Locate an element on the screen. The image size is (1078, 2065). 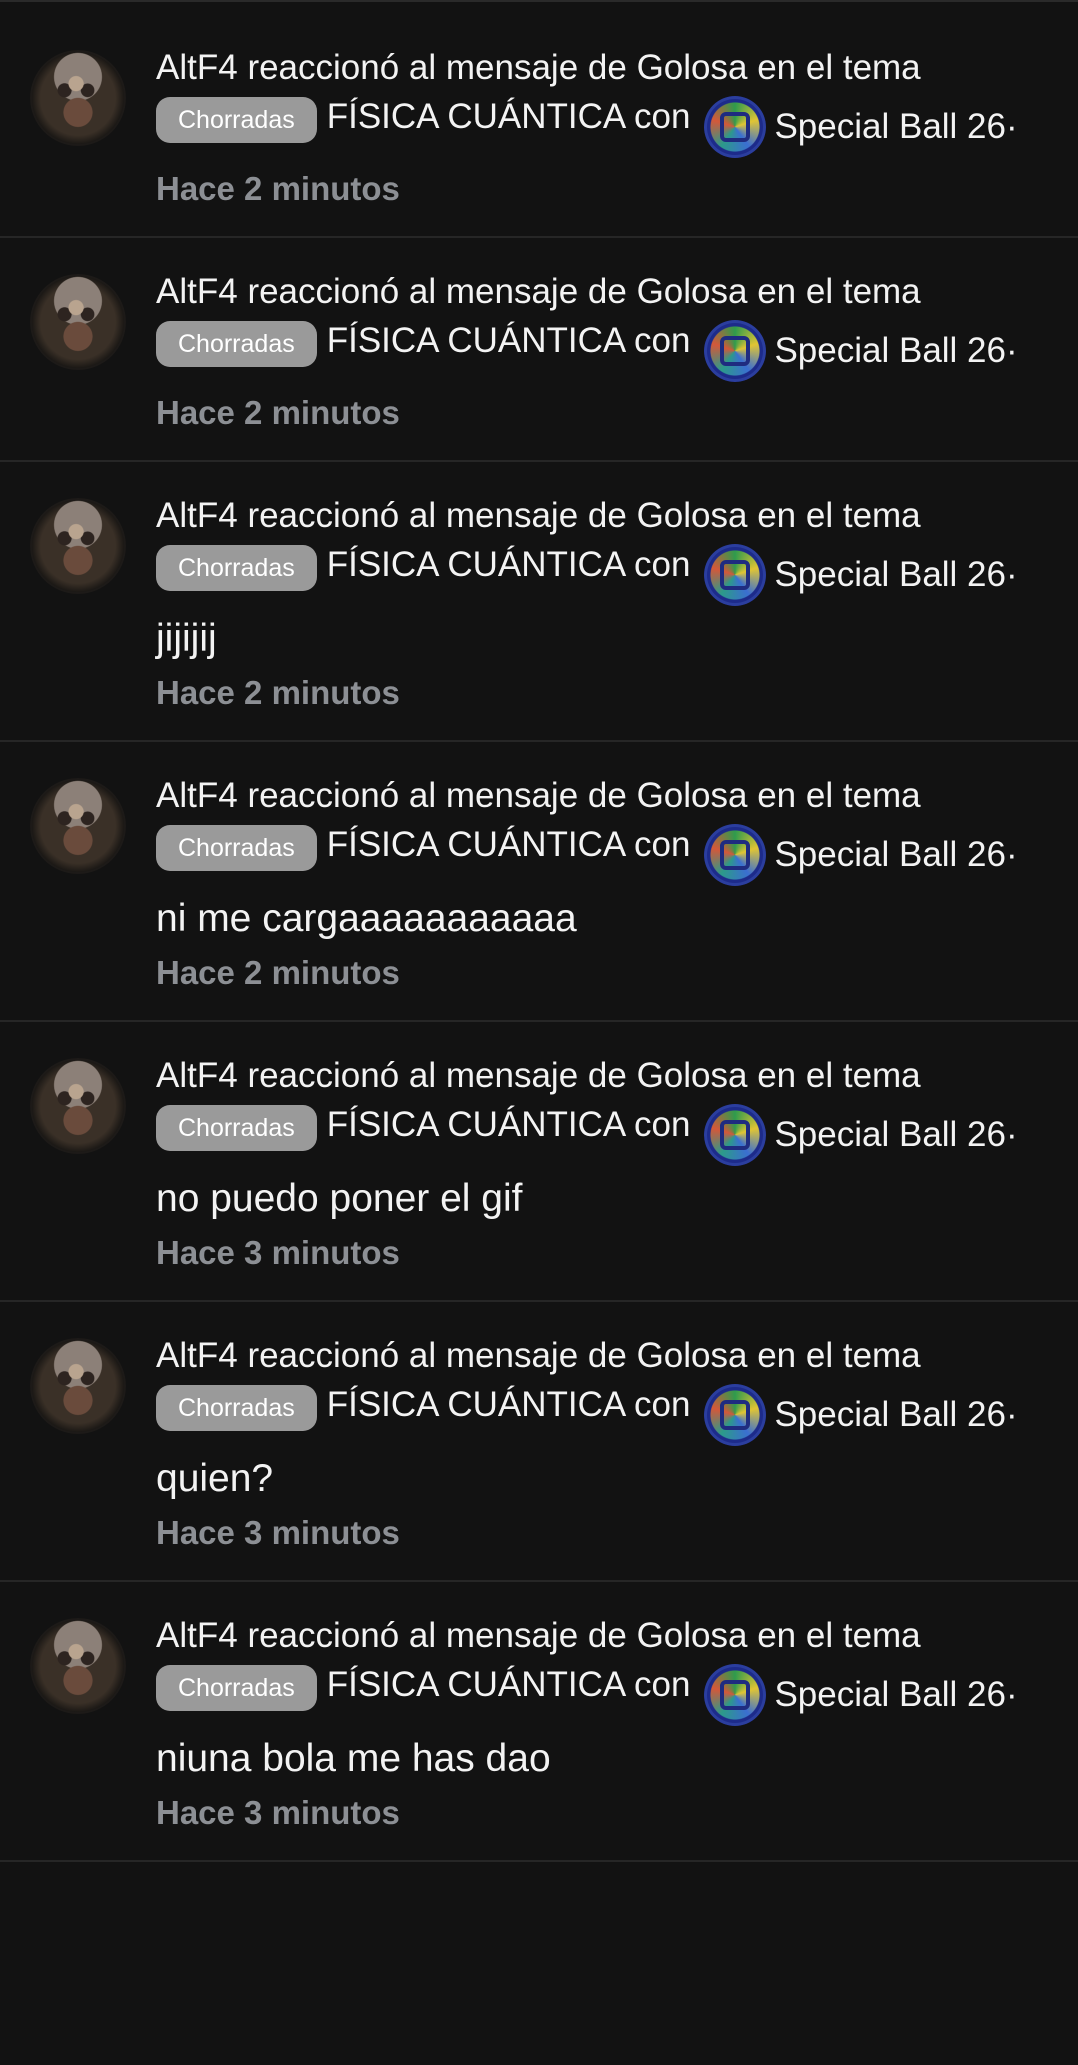
message-snippet: jijijij is located at coordinates (186, 638).